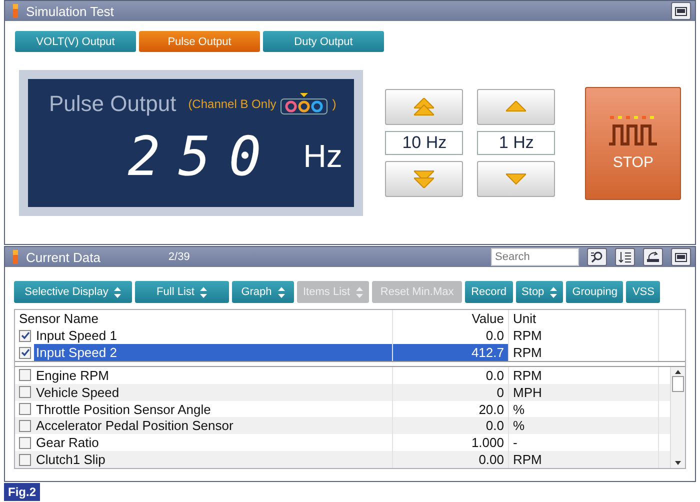 Image resolution: width=700 pixels, height=502 pixels. Describe the element at coordinates (677, 417) in the screenshot. I see `scrollbar` at that location.